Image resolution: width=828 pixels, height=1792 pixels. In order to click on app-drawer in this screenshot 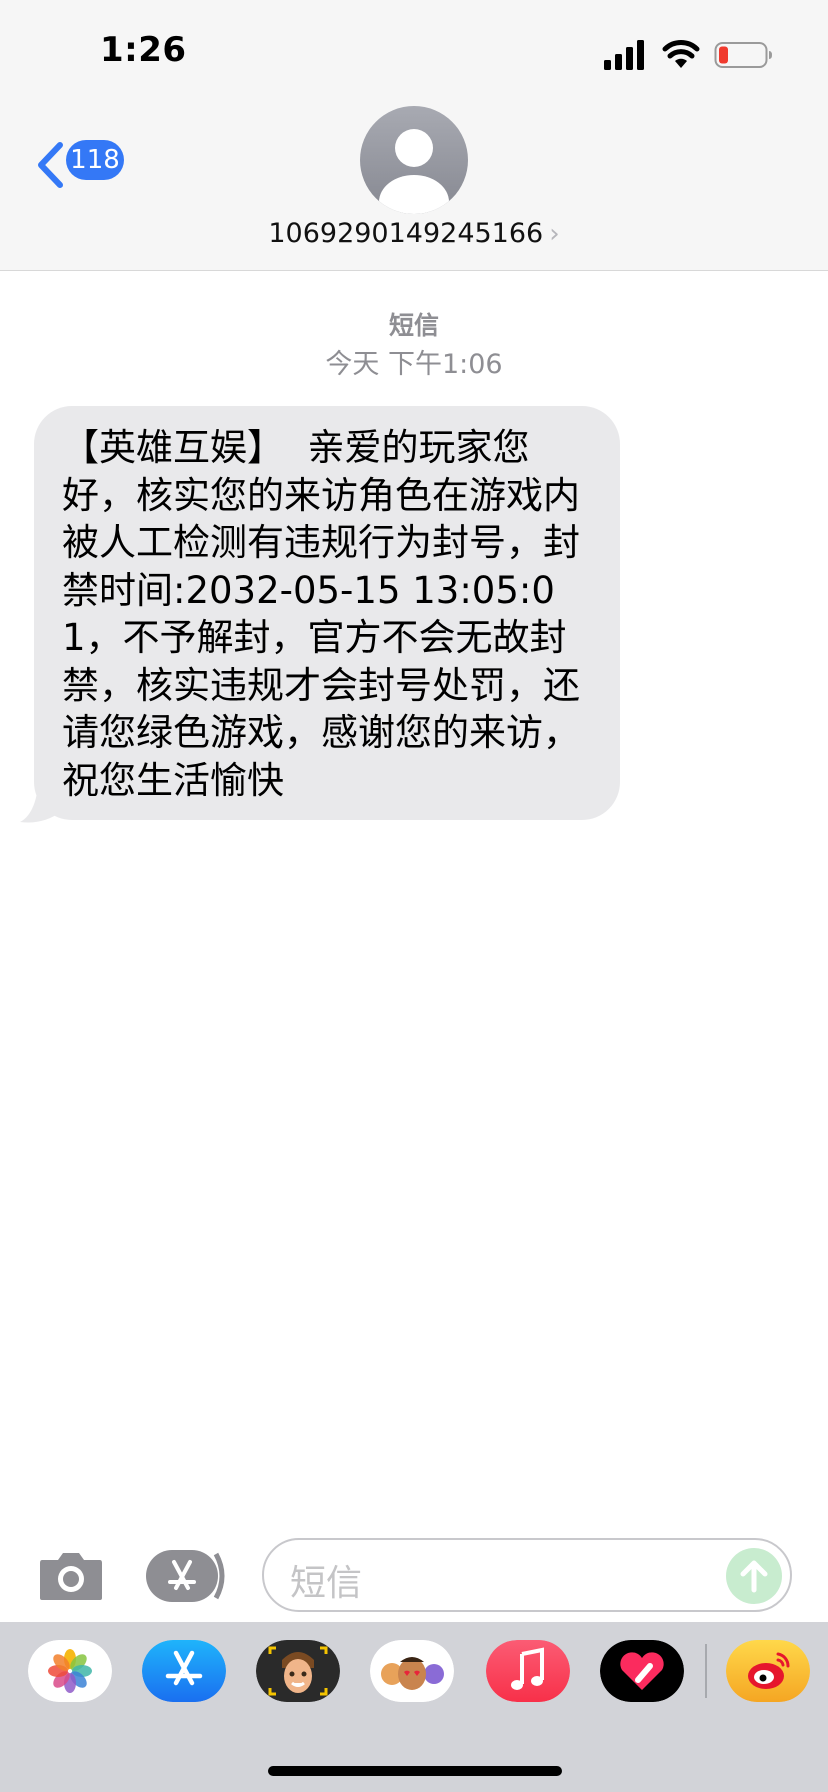, I will do `click(414, 1707)`.